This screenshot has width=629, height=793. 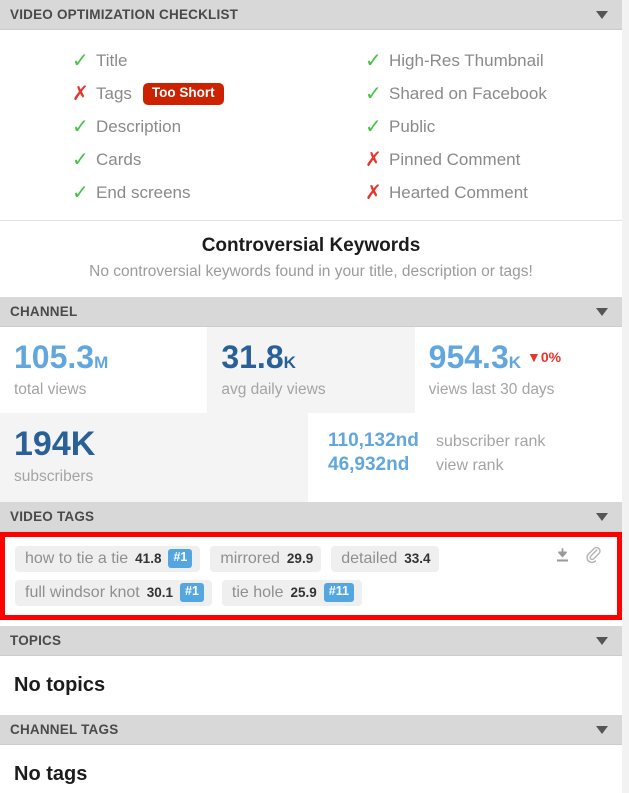 I want to click on video-tag-pill: how to tie a tie 41.8 #1, so click(x=108, y=559).